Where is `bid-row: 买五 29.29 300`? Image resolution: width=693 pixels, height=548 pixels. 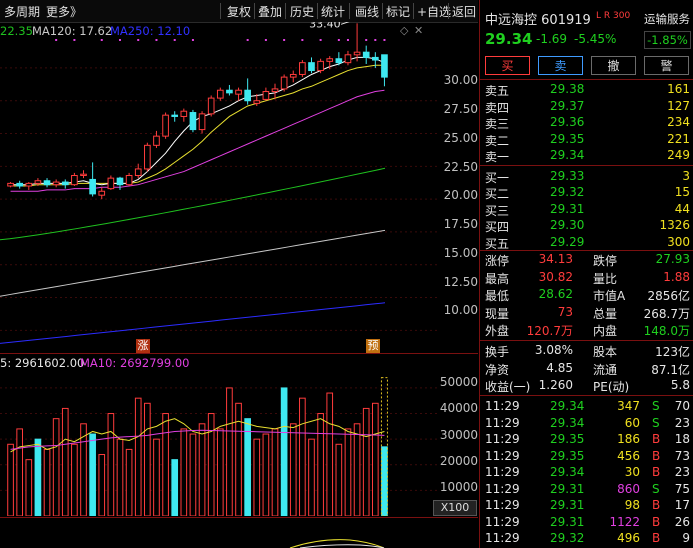 bid-row: 买五 29.29 300 is located at coordinates (586, 243).